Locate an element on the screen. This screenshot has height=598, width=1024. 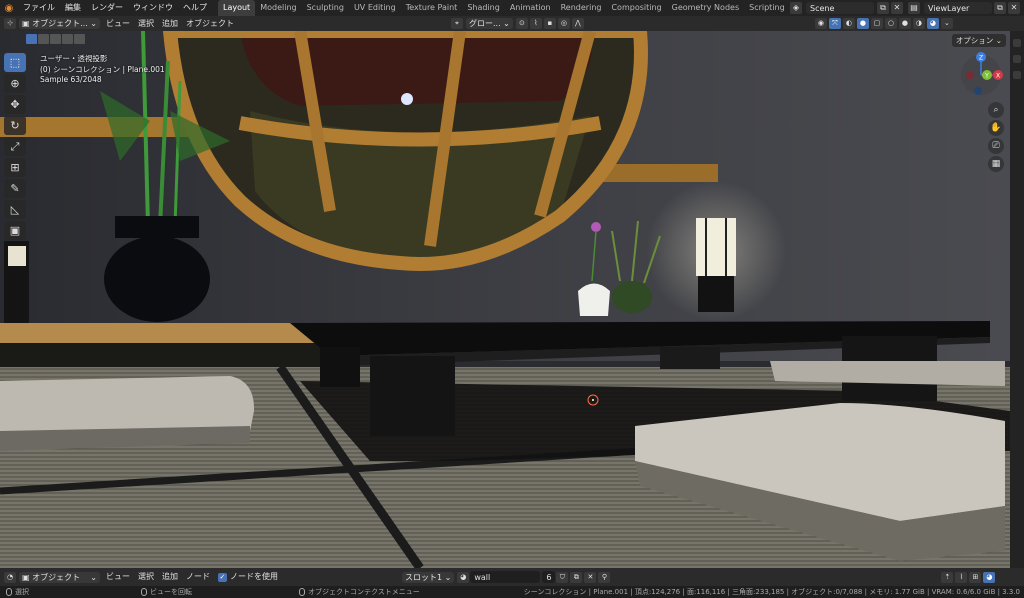
slot-dropdown: スロット1 ⌄ is located at coordinates (428, 577).